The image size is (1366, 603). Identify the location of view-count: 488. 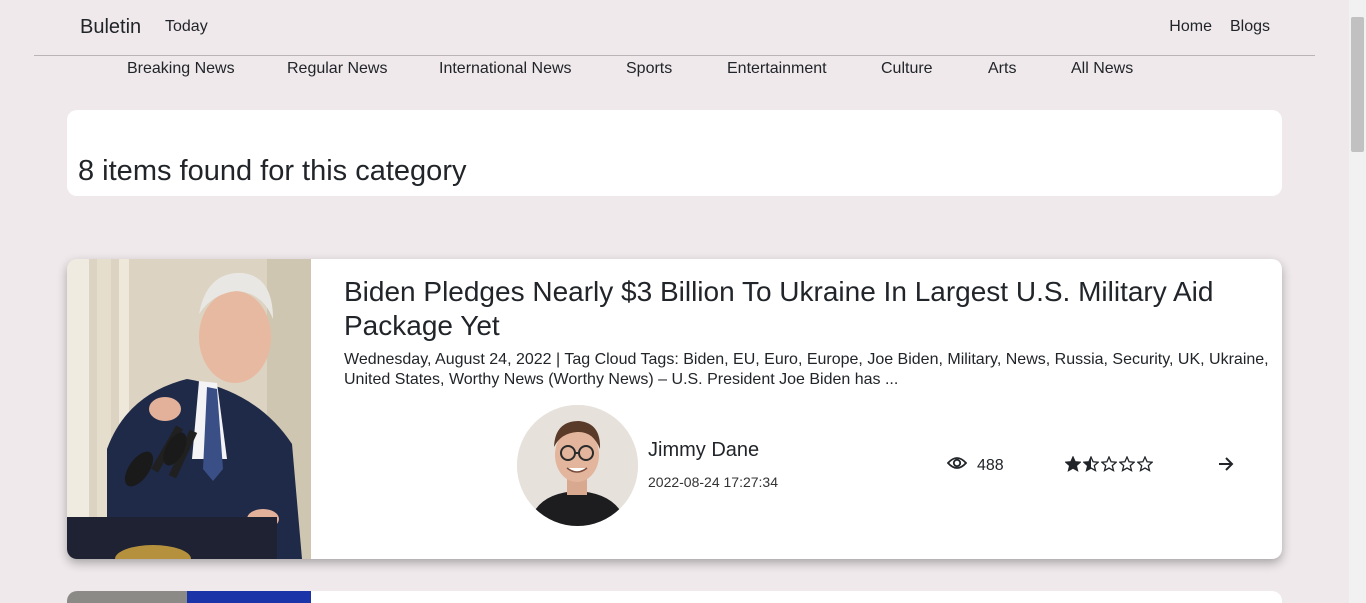
(975, 465).